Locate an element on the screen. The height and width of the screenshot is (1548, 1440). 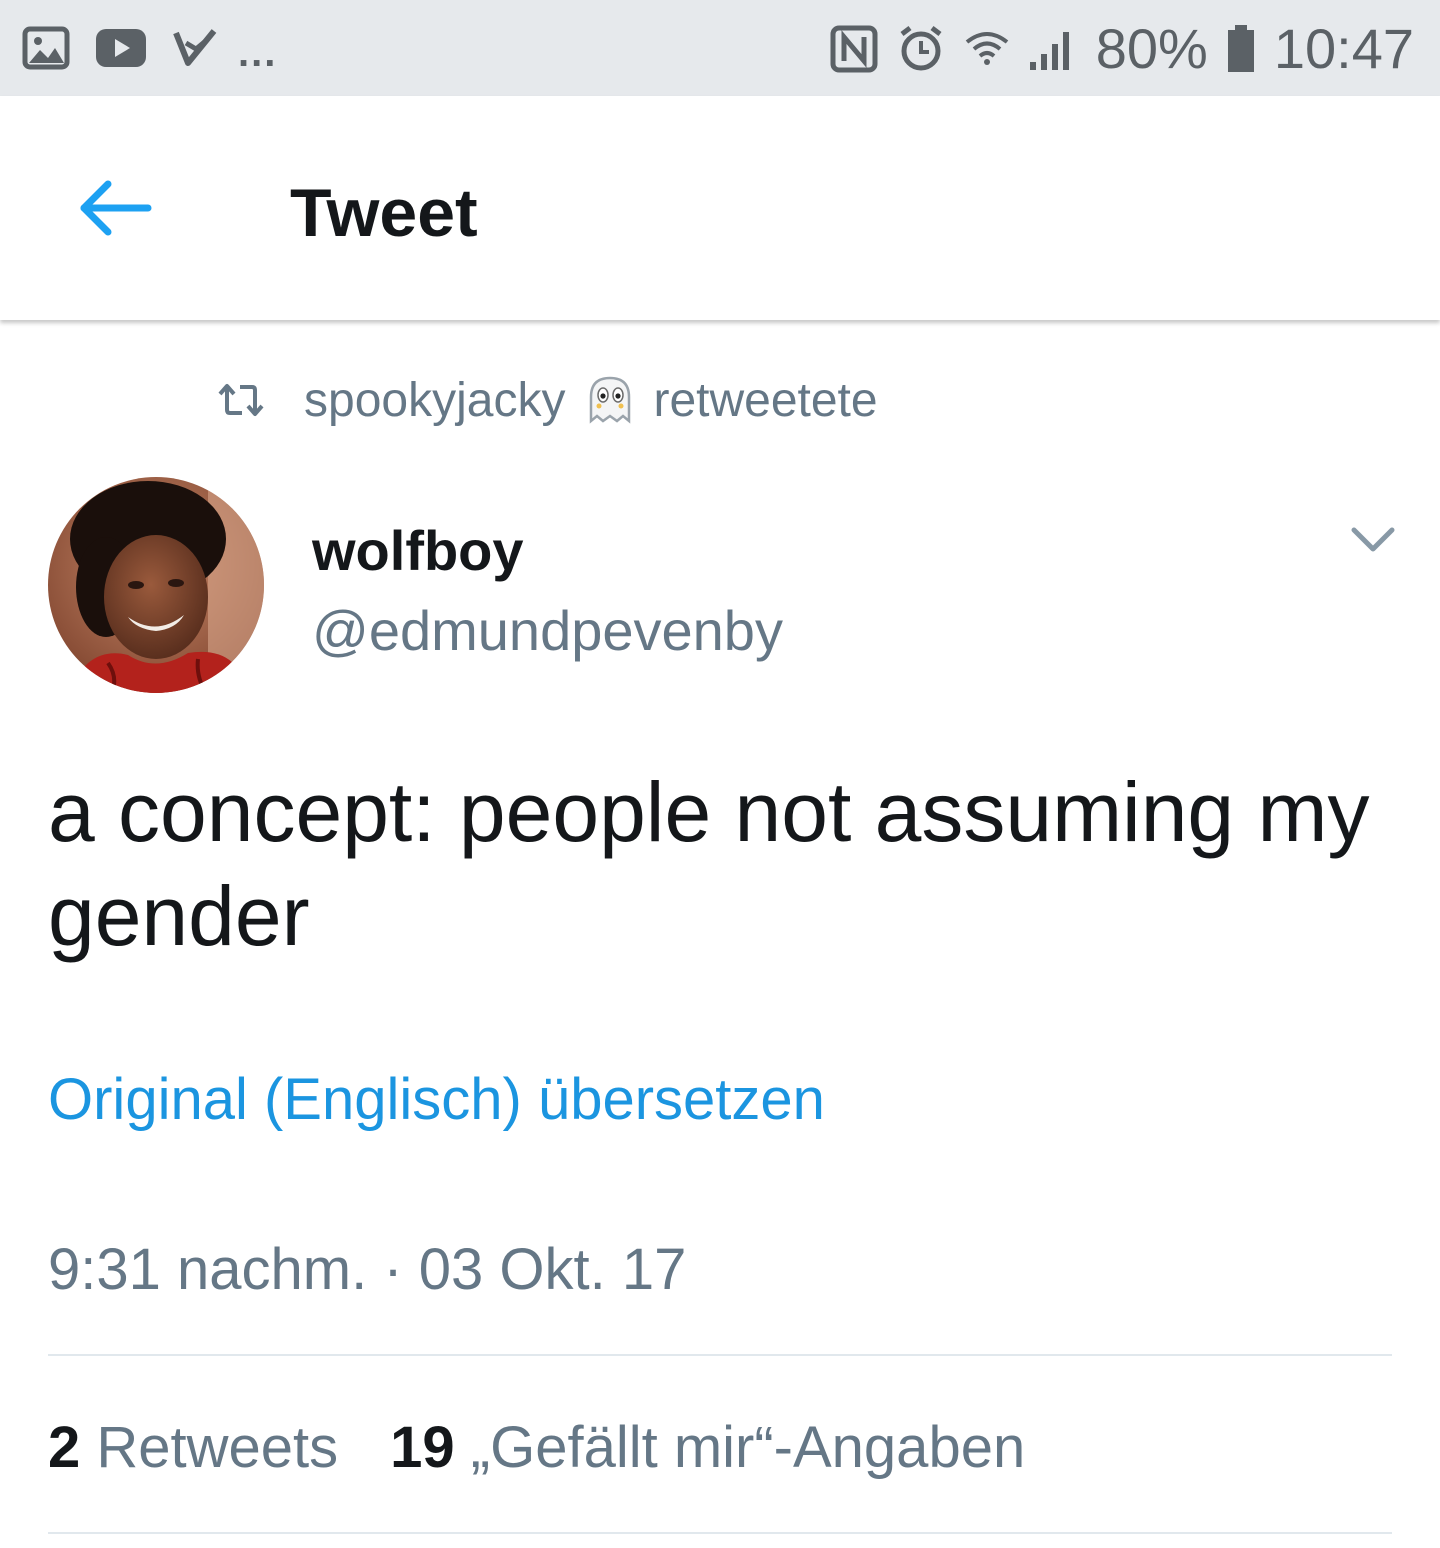
avatar is located at coordinates (156, 585).